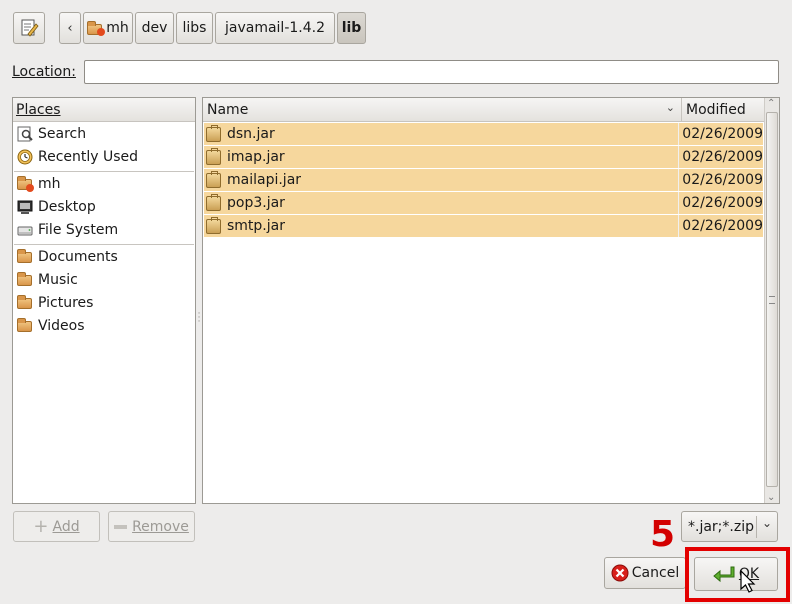 This screenshot has width=792, height=604. Describe the element at coordinates (483, 203) in the screenshot. I see `file-row: pop3.jar 02/26/2009` at that location.